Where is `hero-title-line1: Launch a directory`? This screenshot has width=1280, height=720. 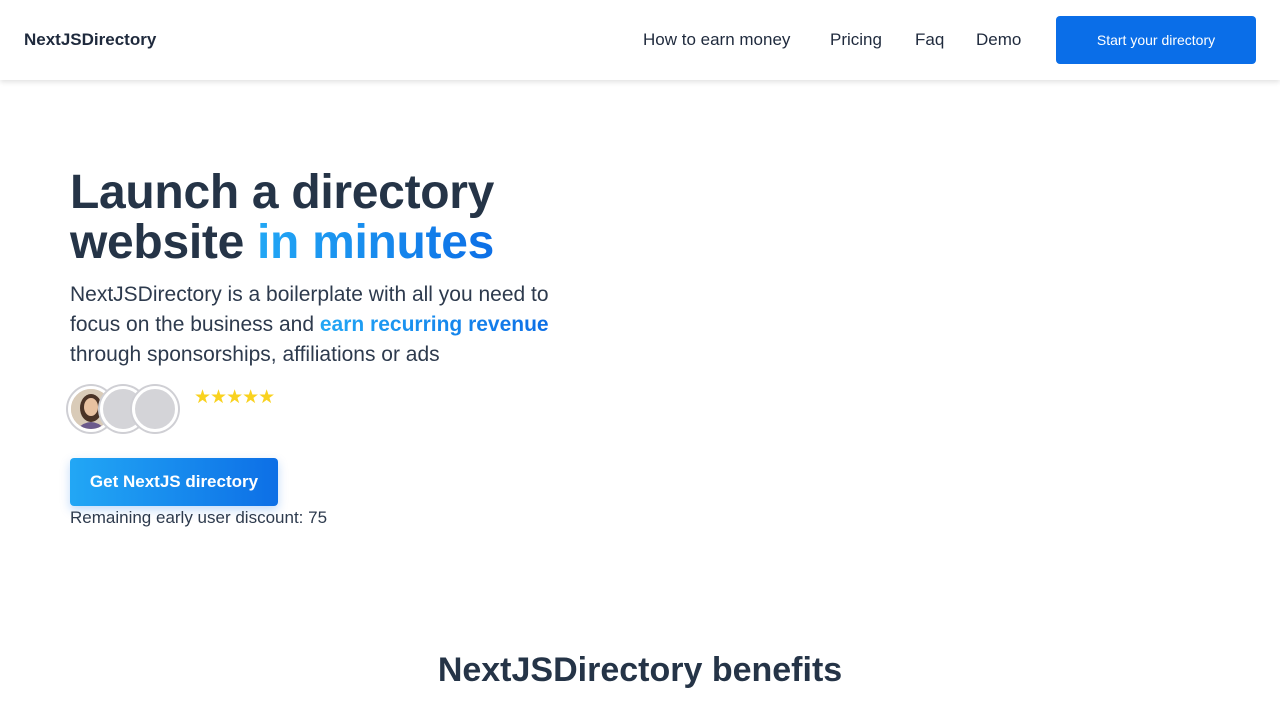 hero-title-line1: Launch a directory is located at coordinates (282, 192).